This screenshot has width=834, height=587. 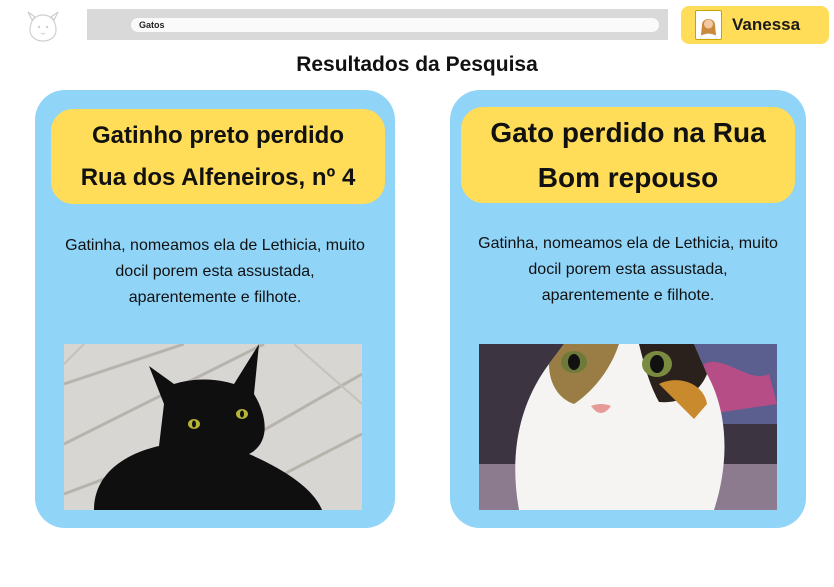 I want to click on user-name: Vanessa, so click(x=766, y=24).